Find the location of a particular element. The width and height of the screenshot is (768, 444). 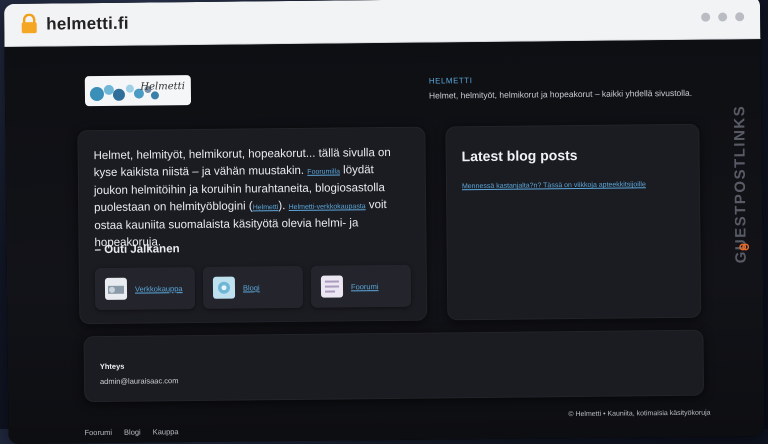

contact-card: Yhteys admin@lauraisaac.com is located at coordinates (394, 366).